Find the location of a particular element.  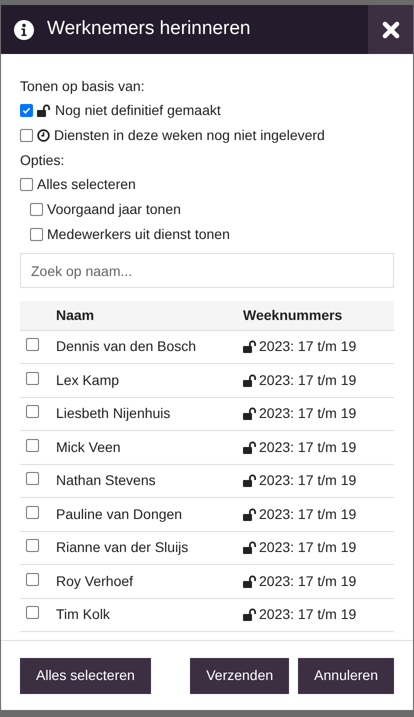

close-icon is located at coordinates (391, 29).